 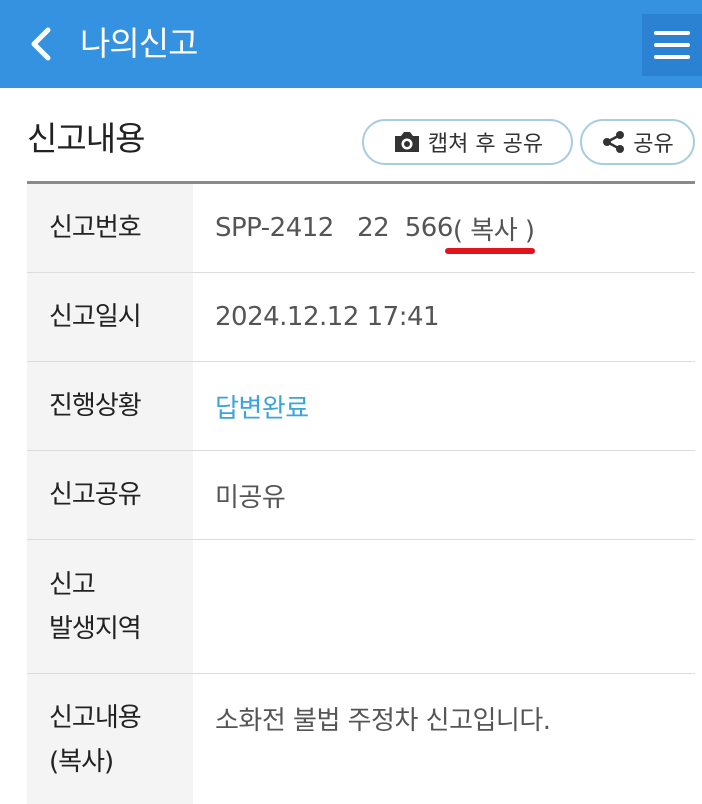 I want to click on report-datetime-label: 신고일시, so click(x=110, y=317).